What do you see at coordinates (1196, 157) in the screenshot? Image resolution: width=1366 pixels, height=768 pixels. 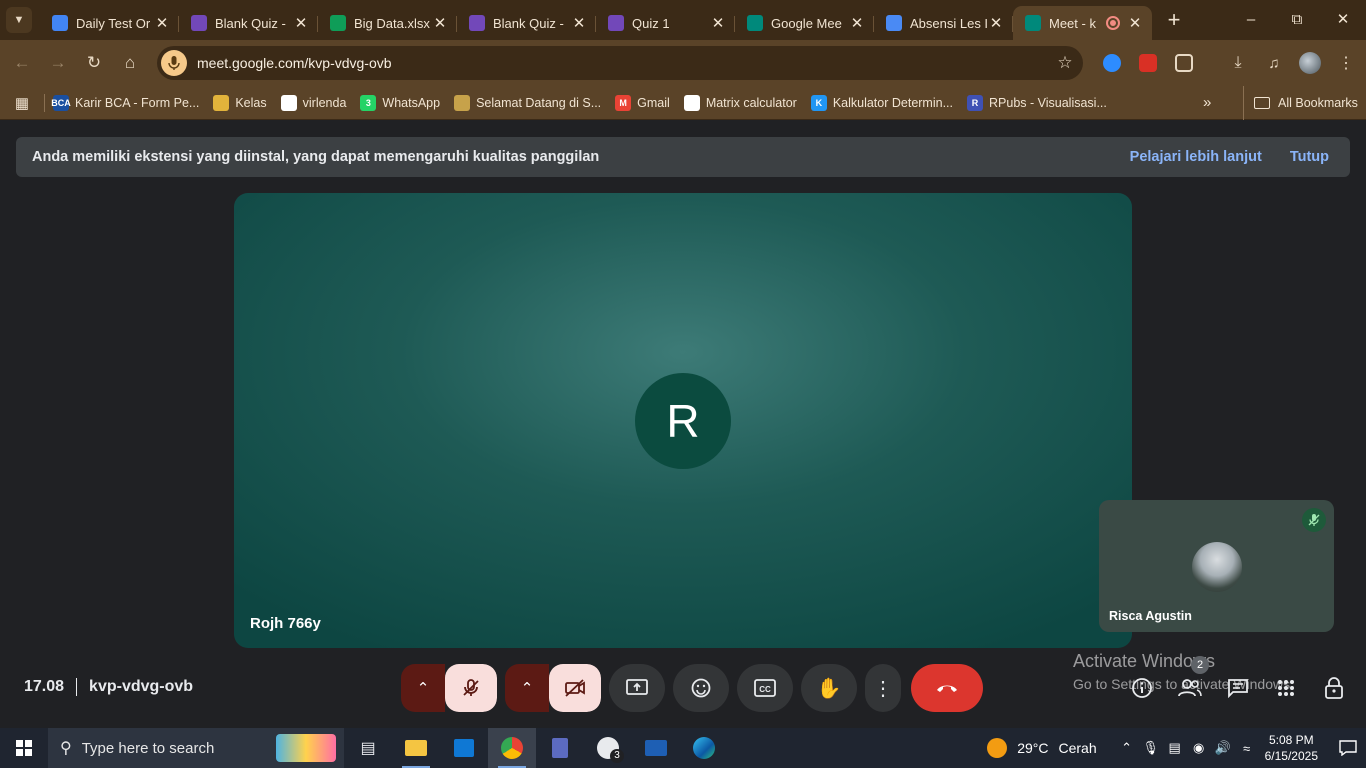 I see `learn-more-link: Pelajari lebih lanjut` at bounding box center [1196, 157].